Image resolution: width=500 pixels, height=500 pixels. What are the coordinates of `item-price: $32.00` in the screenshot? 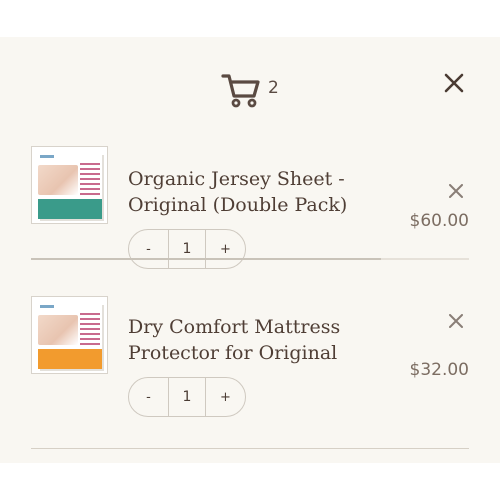 It's located at (439, 370).